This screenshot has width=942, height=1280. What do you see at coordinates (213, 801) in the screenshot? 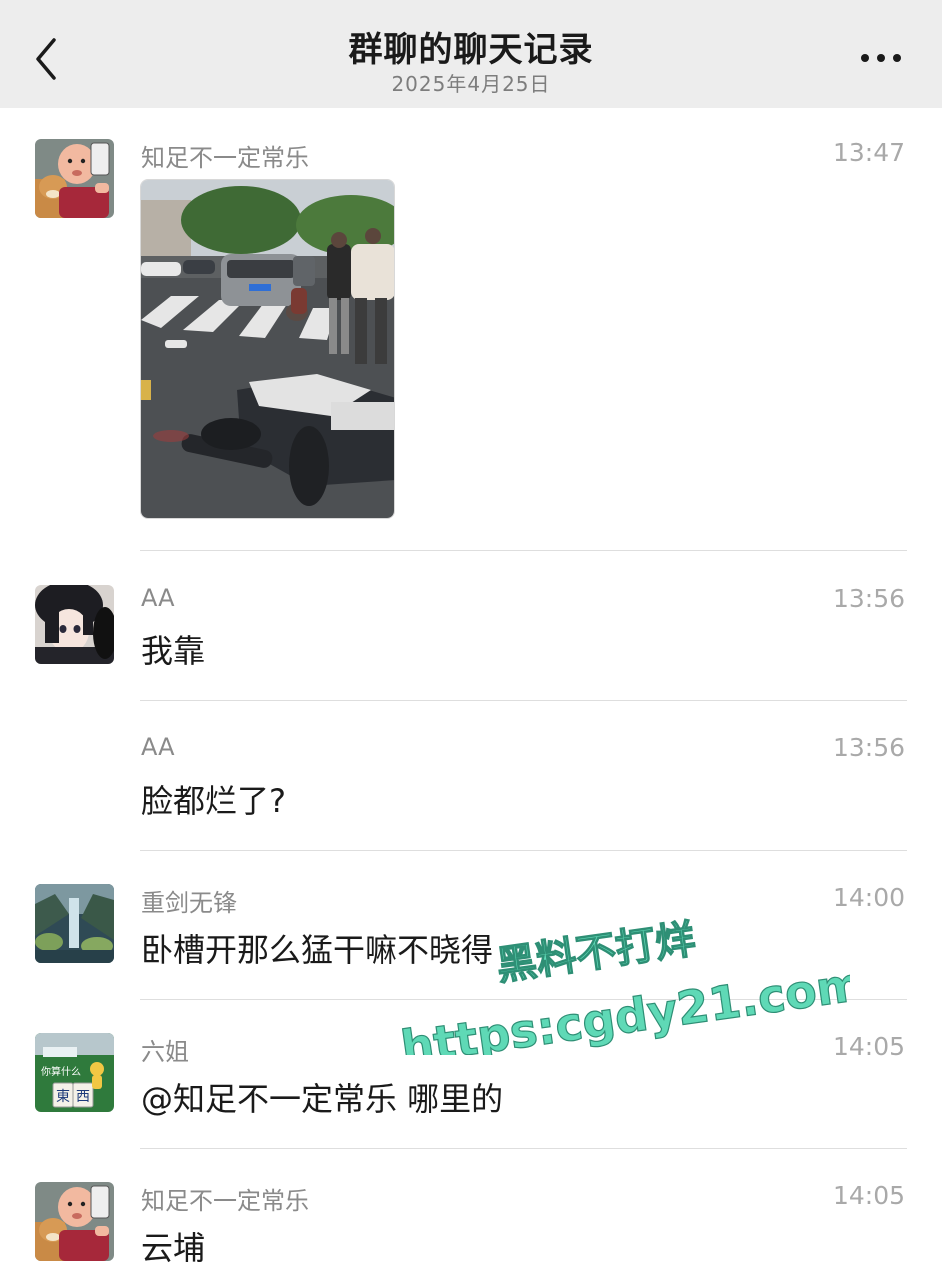
I see `message-text: 脸都烂了?` at bounding box center [213, 801].